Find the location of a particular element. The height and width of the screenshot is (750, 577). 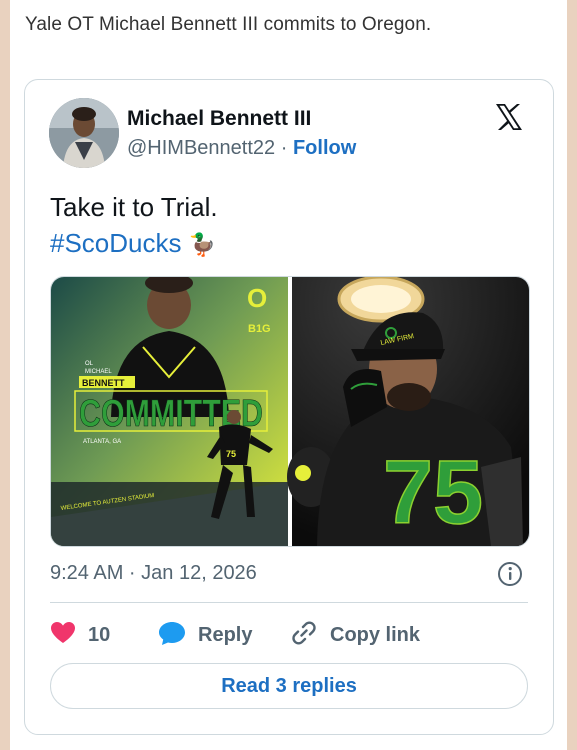

author-handle-line: @HIMBennett22 · Follow is located at coordinates (241, 148).